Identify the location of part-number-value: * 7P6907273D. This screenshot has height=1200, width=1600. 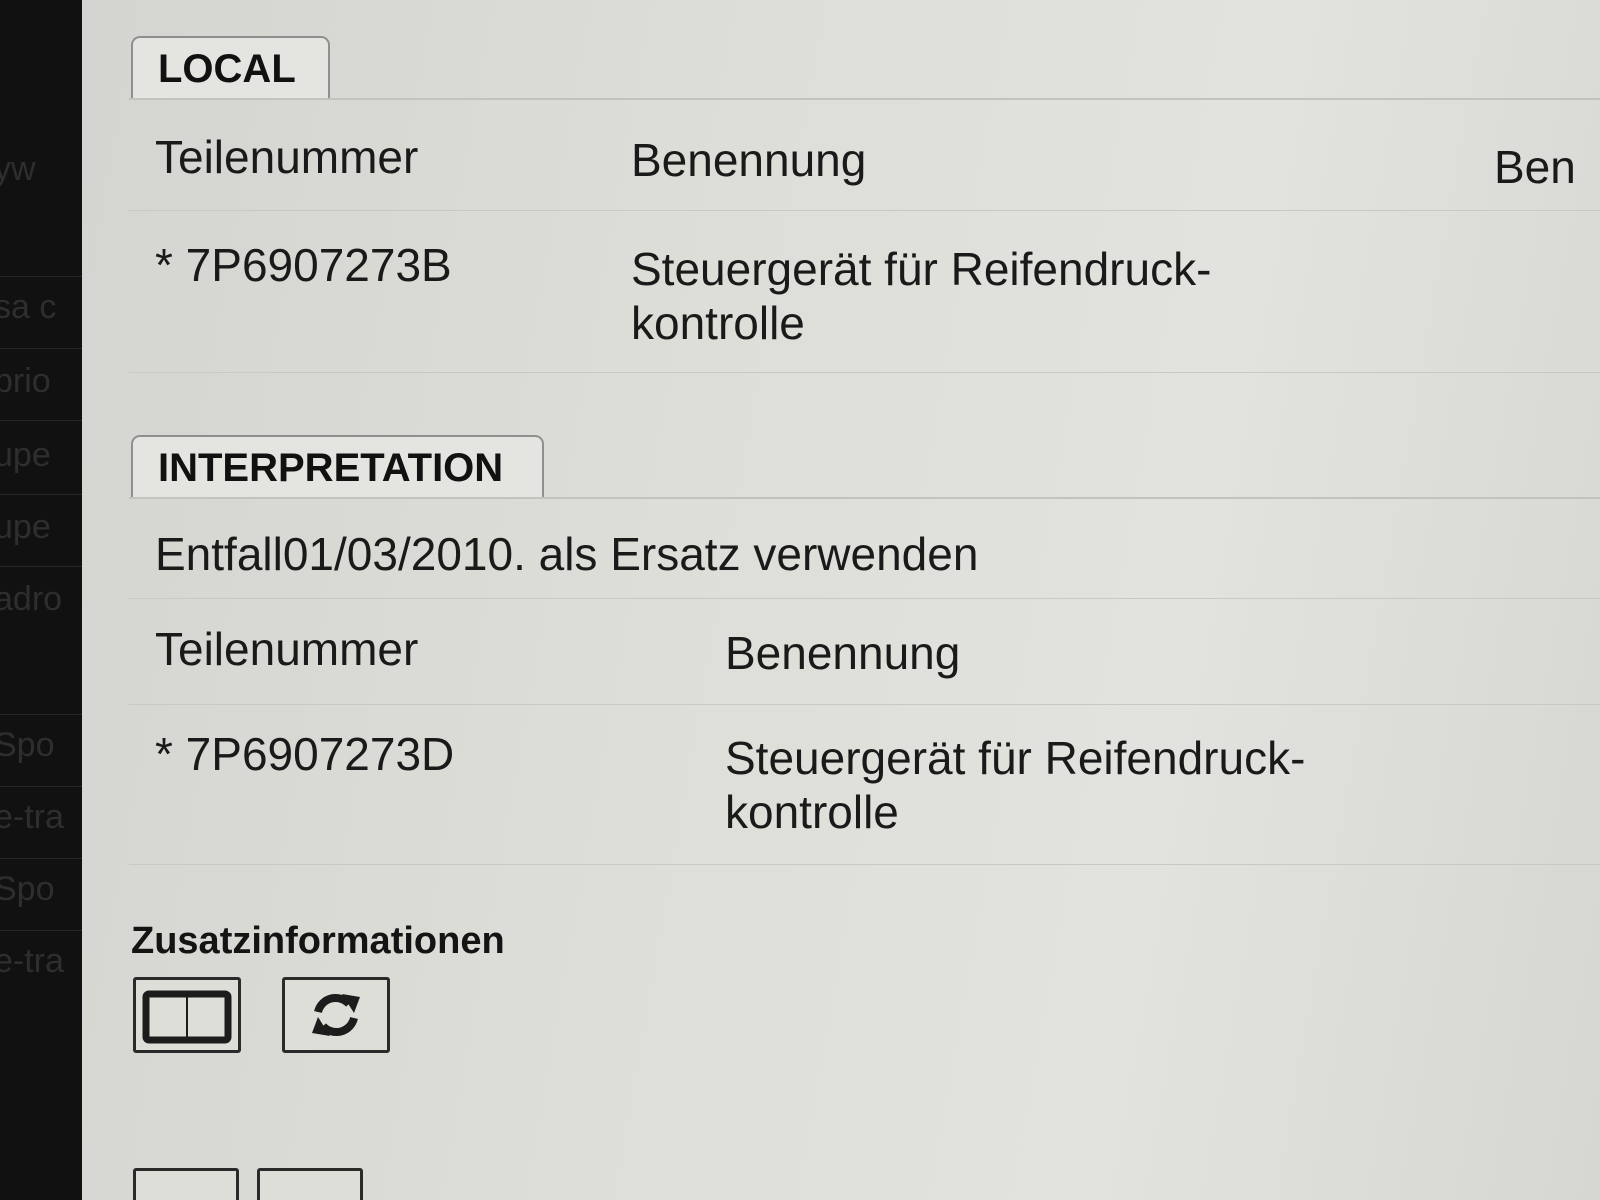
(305, 754).